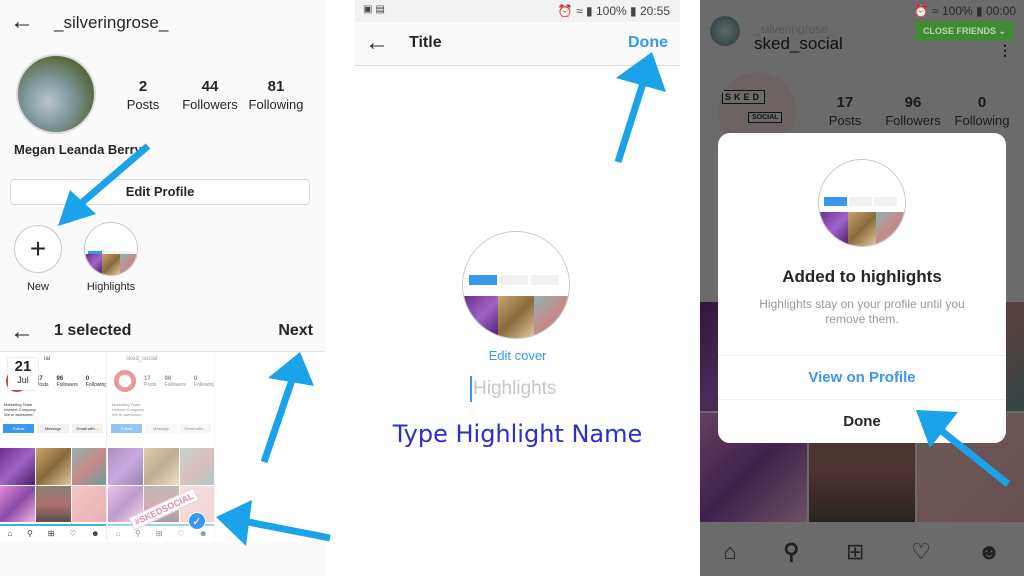 This screenshot has width=1024, height=576. I want to click on selection-count: 1 selected, so click(93, 330).